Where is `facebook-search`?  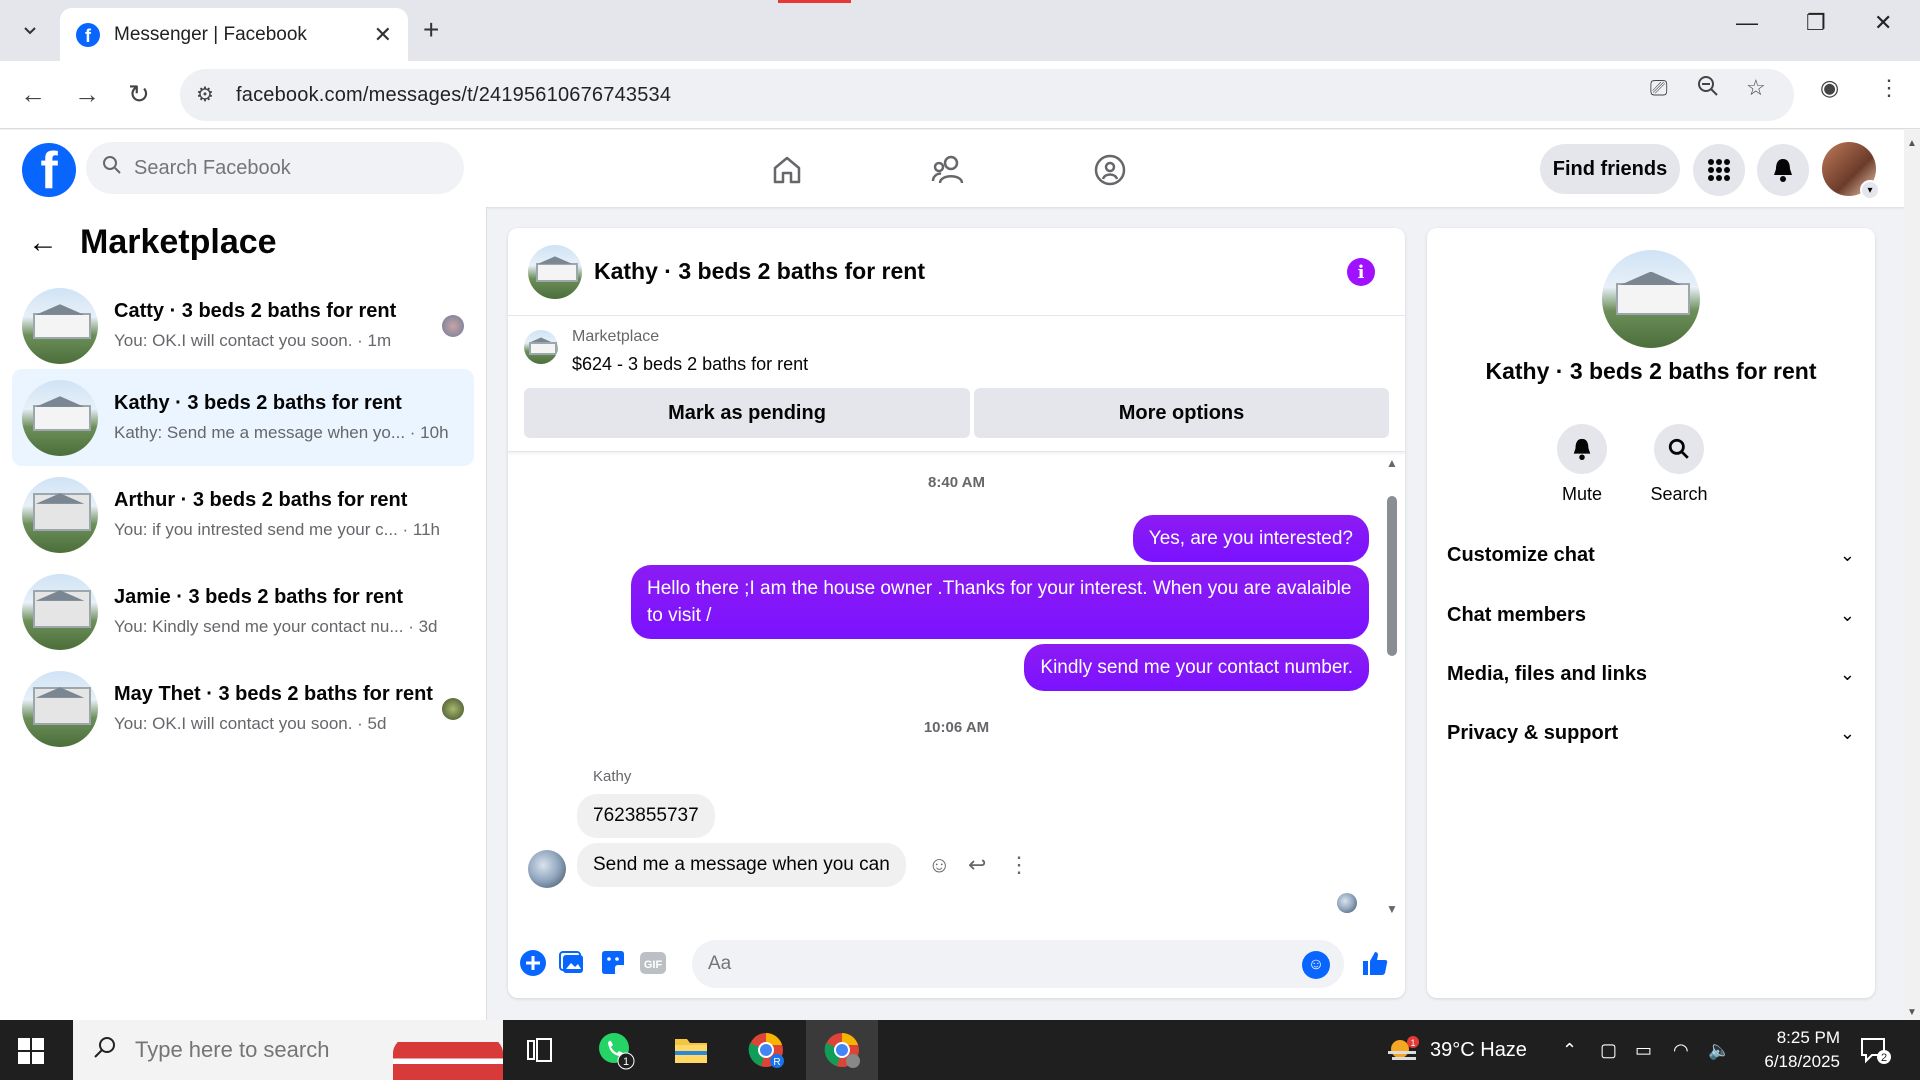
facebook-search is located at coordinates (275, 168).